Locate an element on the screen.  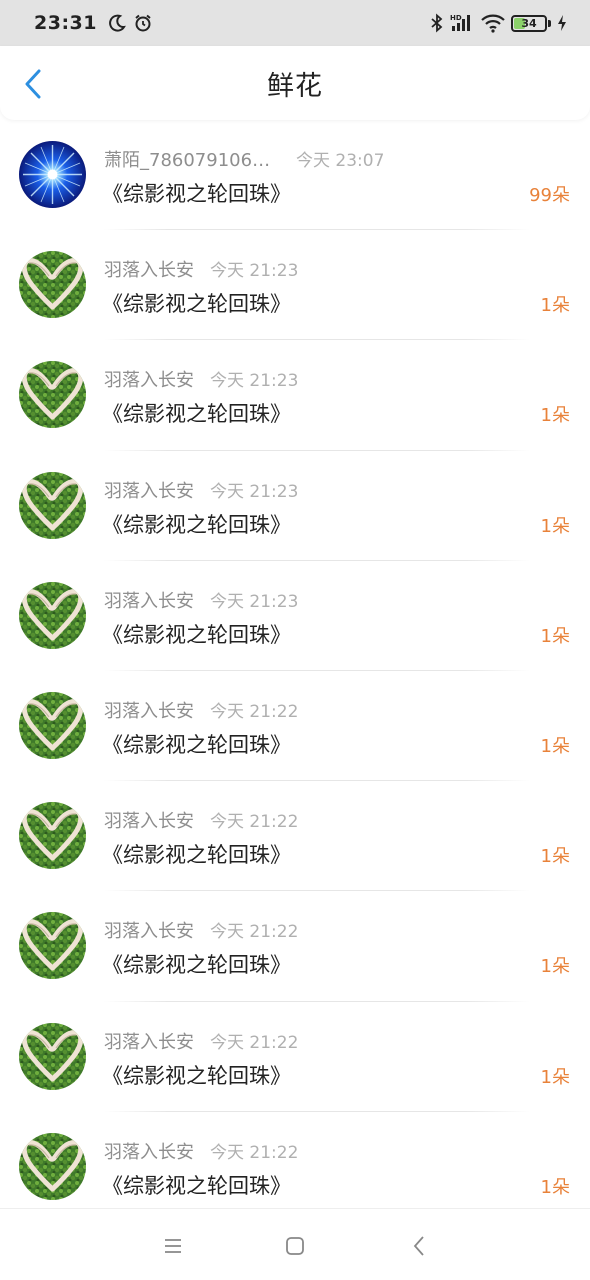
menu-icon is located at coordinates (173, 1246).